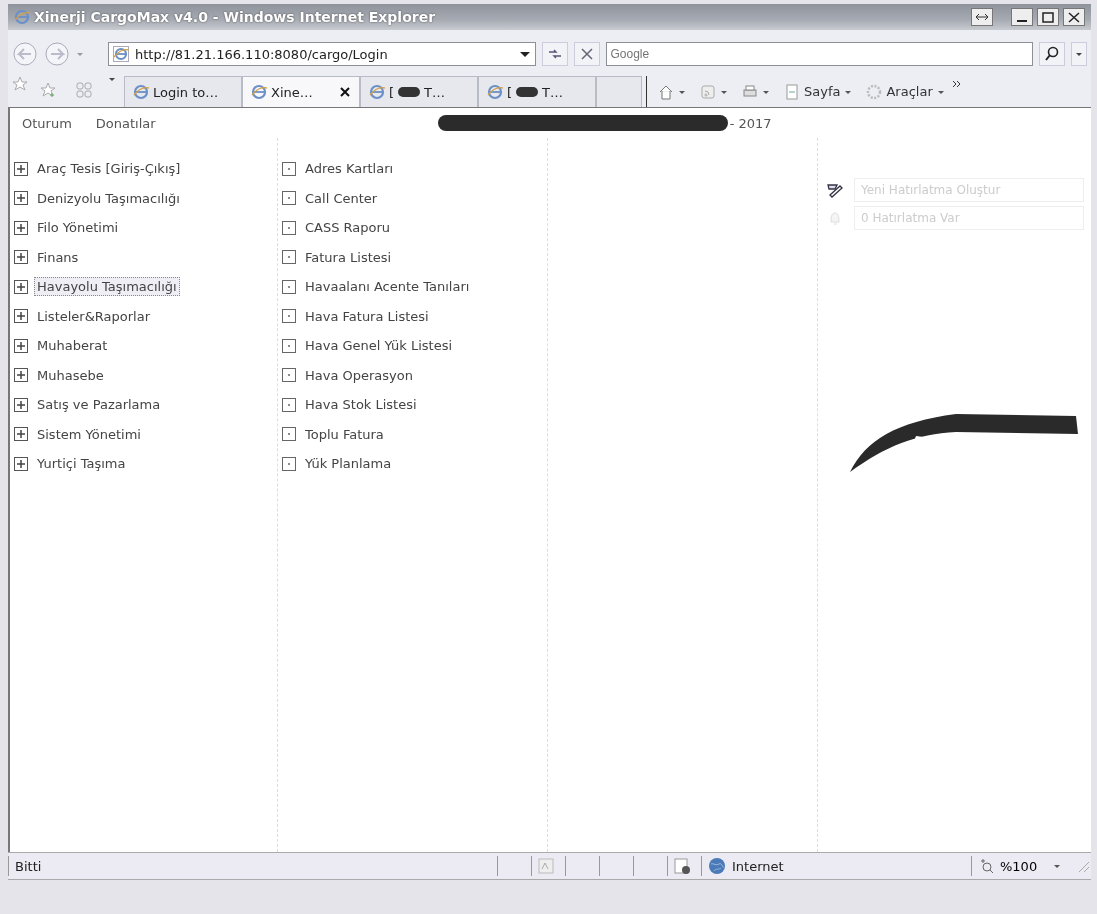  Describe the element at coordinates (252, 866) in the screenshot. I see `status-text: Bitti` at that location.